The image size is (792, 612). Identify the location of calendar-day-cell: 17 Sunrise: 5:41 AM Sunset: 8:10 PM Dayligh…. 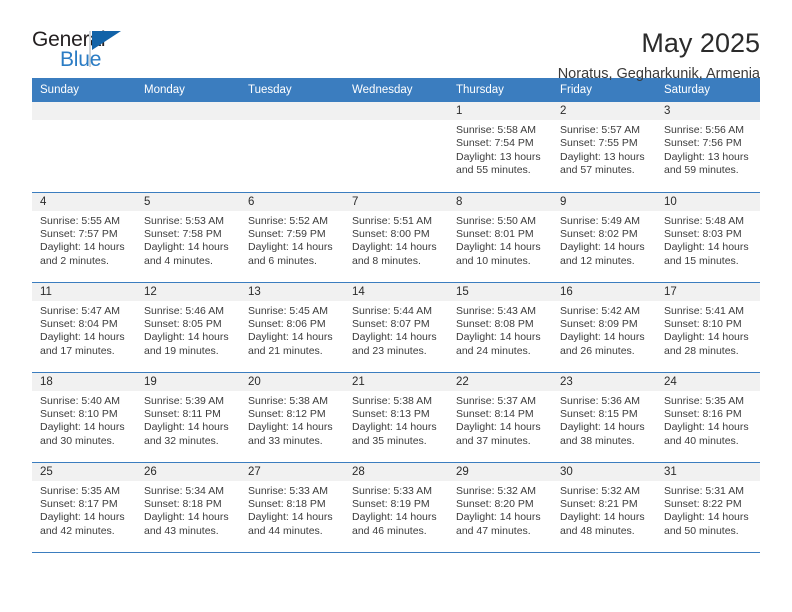
(708, 327).